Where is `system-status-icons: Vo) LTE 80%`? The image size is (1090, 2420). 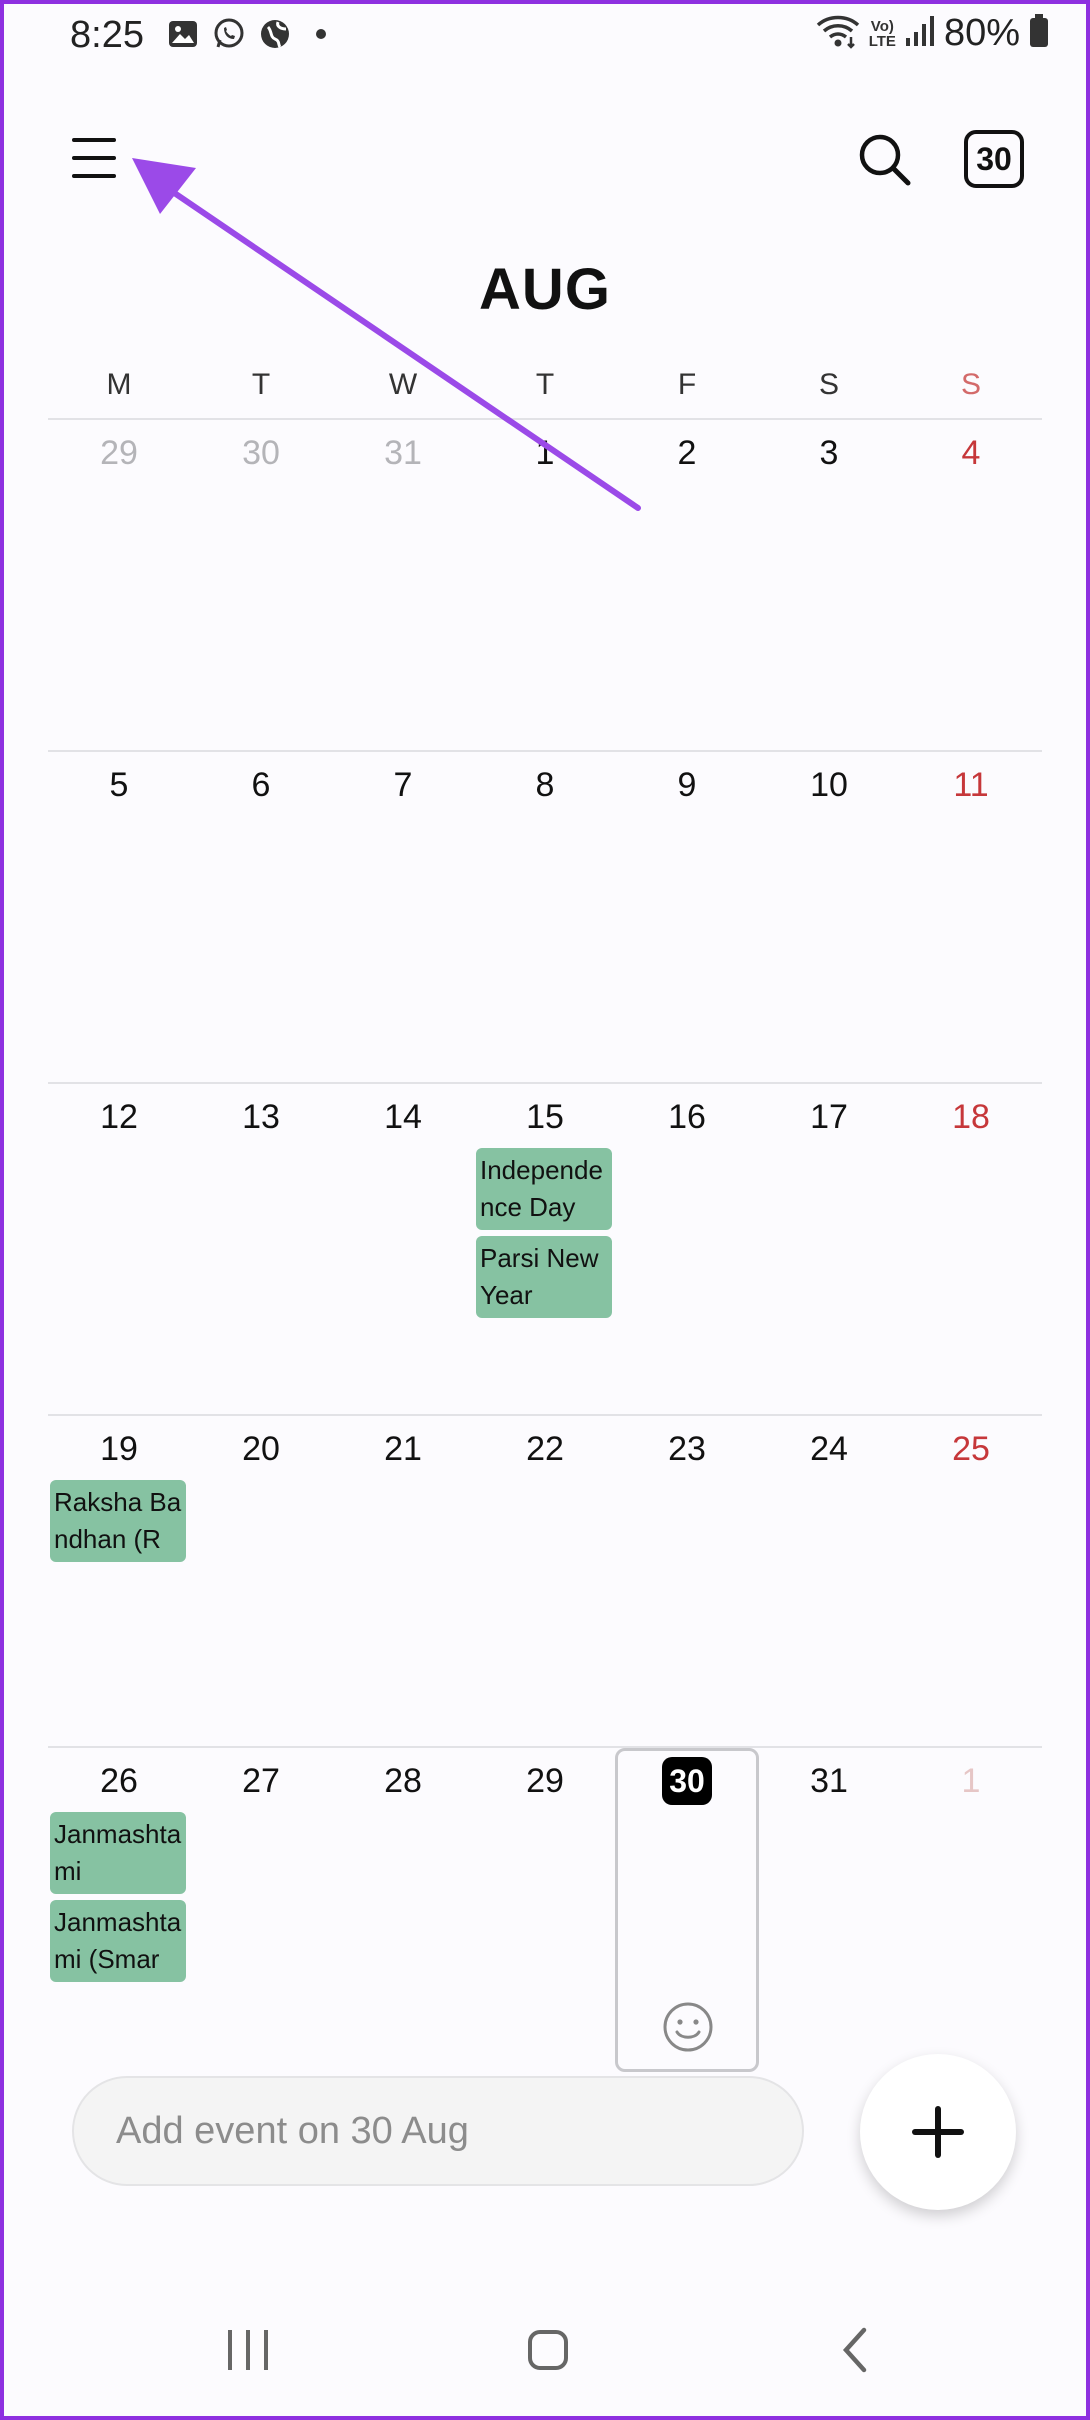 system-status-icons: Vo) LTE 80% is located at coordinates (932, 33).